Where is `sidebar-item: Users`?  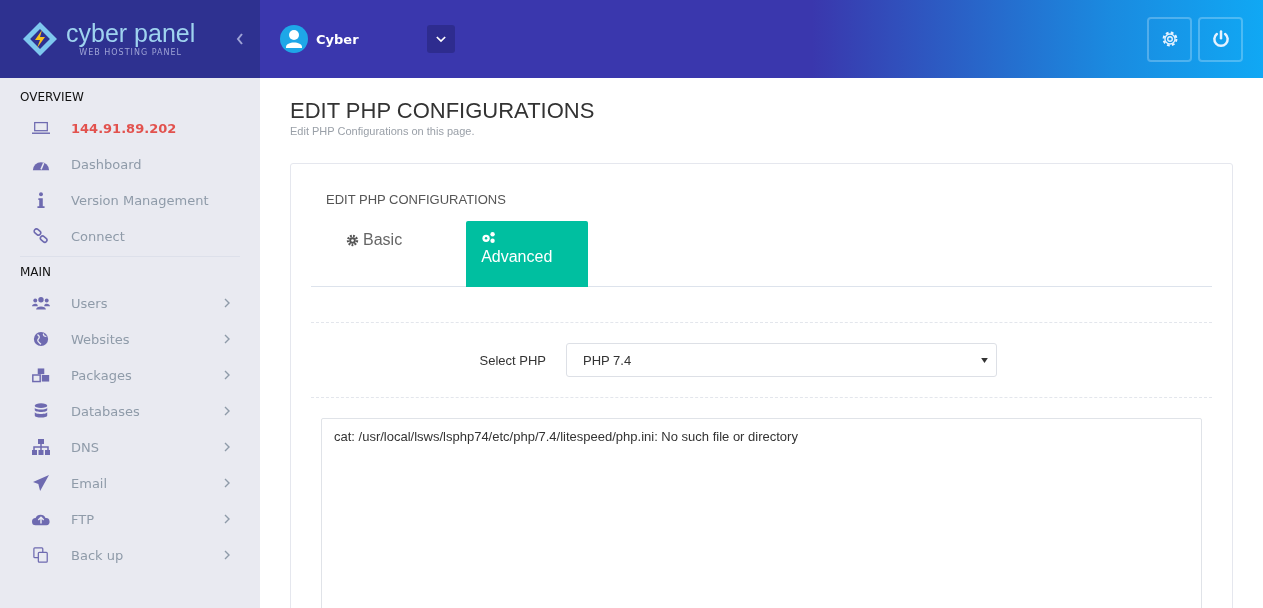
sidebar-item: Users is located at coordinates (130, 303).